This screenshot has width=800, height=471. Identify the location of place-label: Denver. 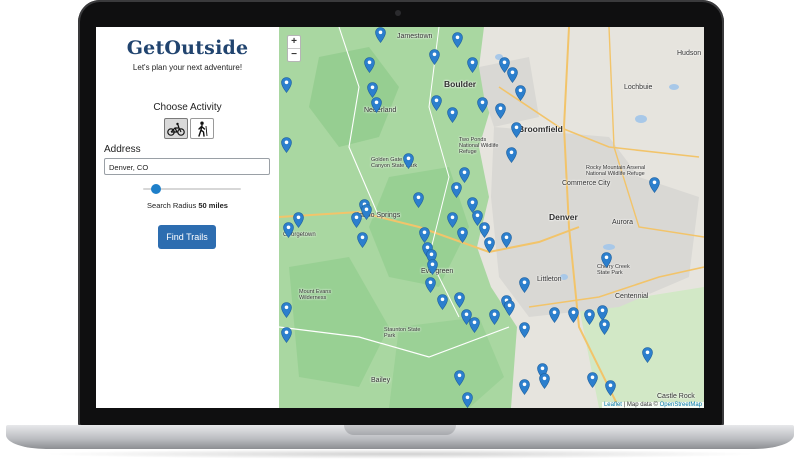
(563, 217).